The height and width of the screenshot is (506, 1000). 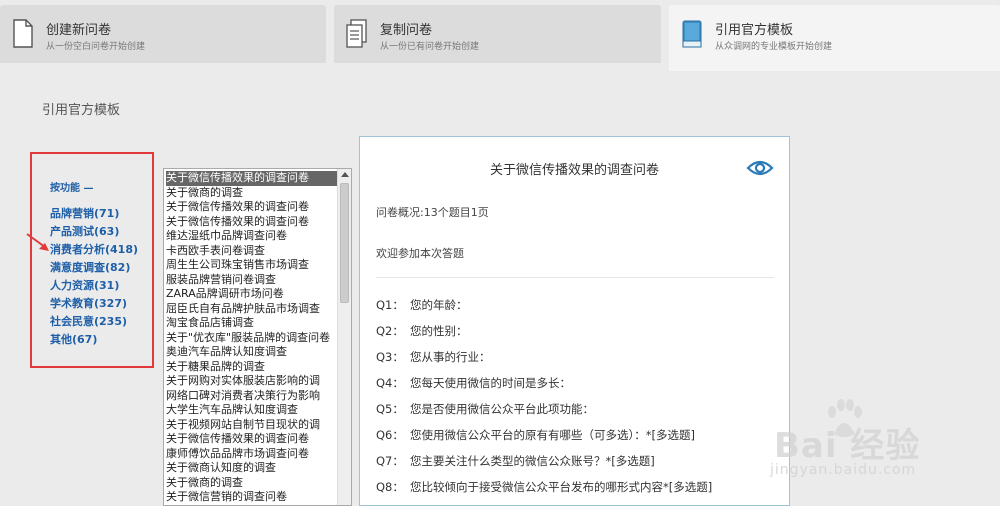 I want to click on template-list-item: 网络口碑对消费者决策行为影响, so click(x=252, y=396).